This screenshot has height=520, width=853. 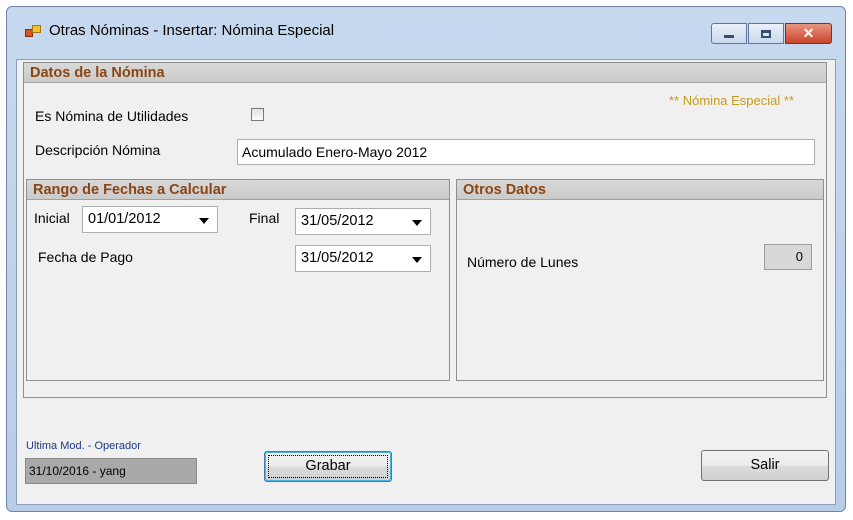 I want to click on final-date-picker: 31/05/2012, so click(x=363, y=221).